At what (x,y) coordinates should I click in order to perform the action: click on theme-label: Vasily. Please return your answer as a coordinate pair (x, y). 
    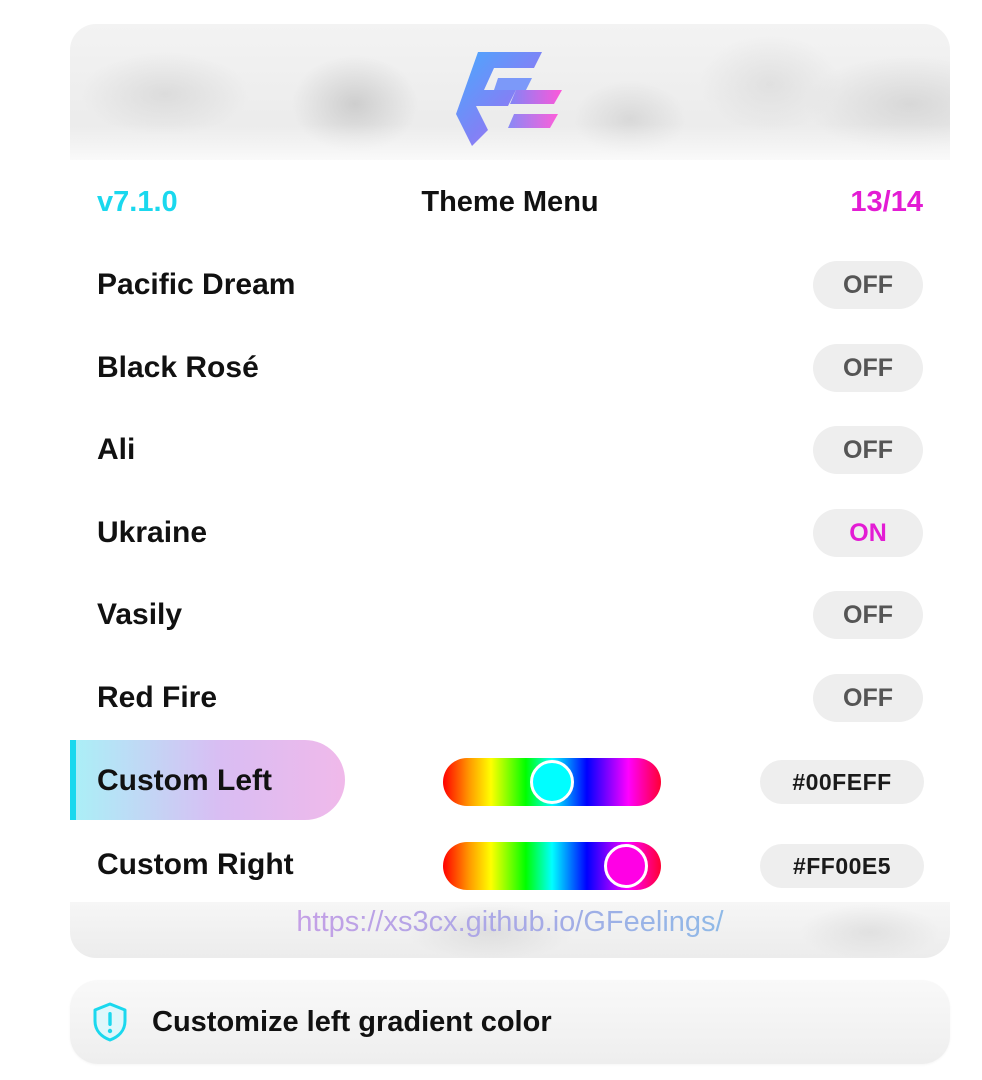
    Looking at the image, I should click on (140, 614).